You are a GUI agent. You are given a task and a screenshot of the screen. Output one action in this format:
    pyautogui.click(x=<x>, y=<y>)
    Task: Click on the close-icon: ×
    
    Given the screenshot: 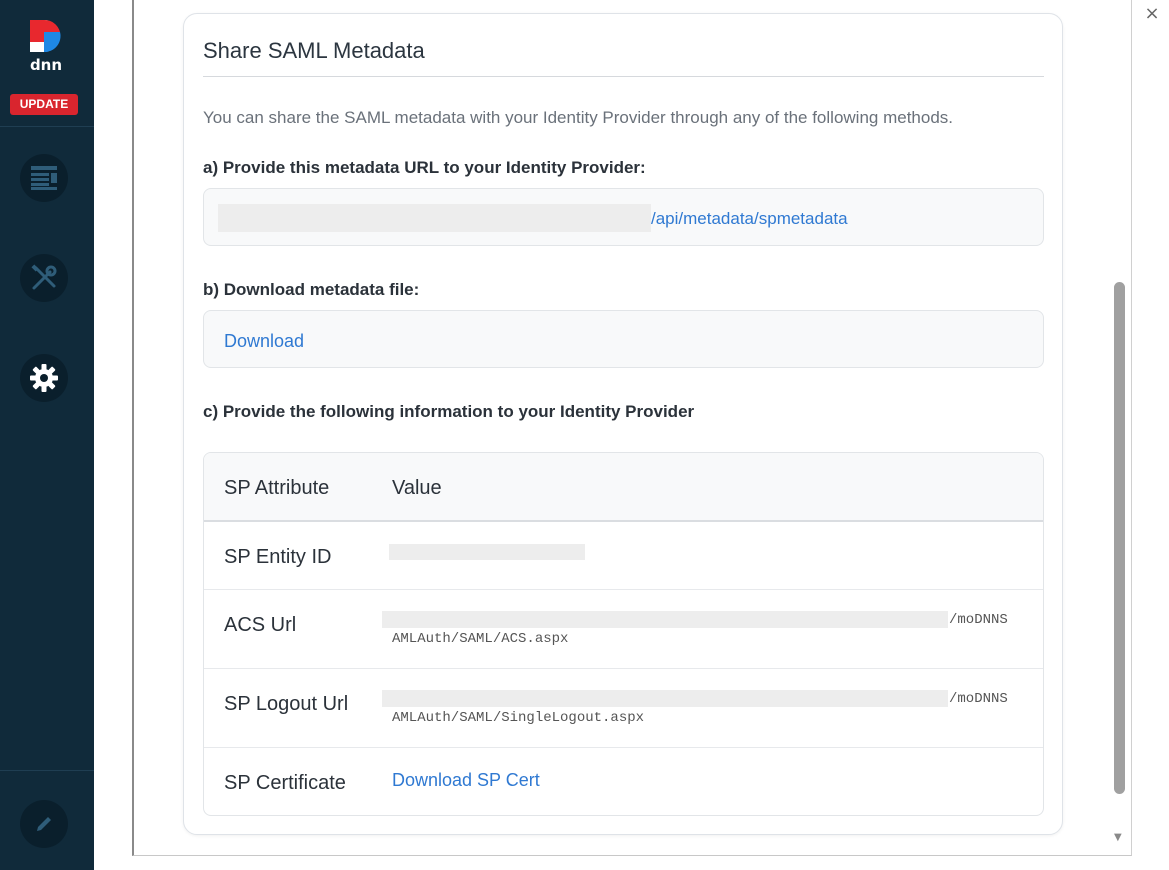 What is the action you would take?
    pyautogui.click(x=1152, y=14)
    